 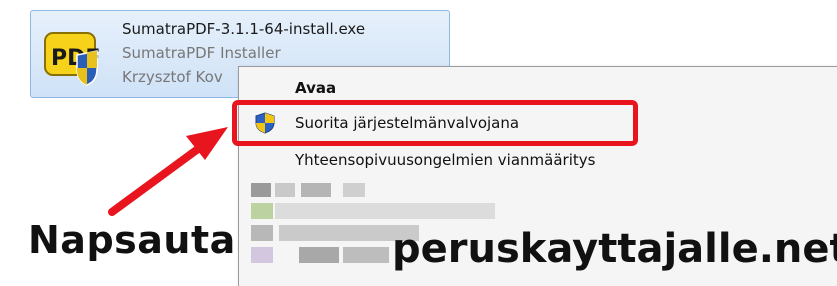 What do you see at coordinates (614, 249) in the screenshot?
I see `watermark: peruskayttajalle.net` at bounding box center [614, 249].